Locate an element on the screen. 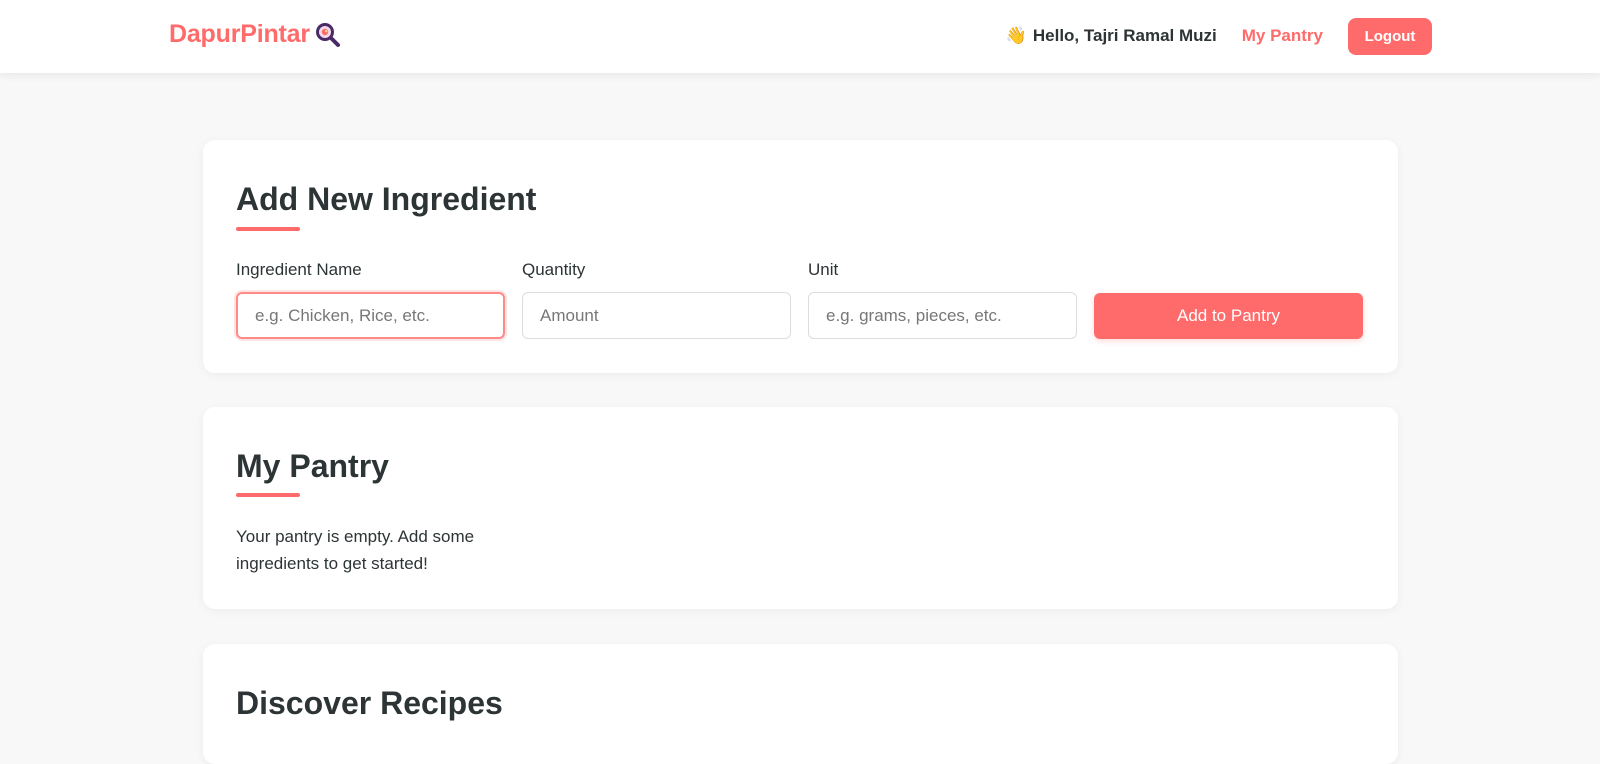 The height and width of the screenshot is (764, 1600). nav-link-my-pantry: My Pantry is located at coordinates (1282, 36).